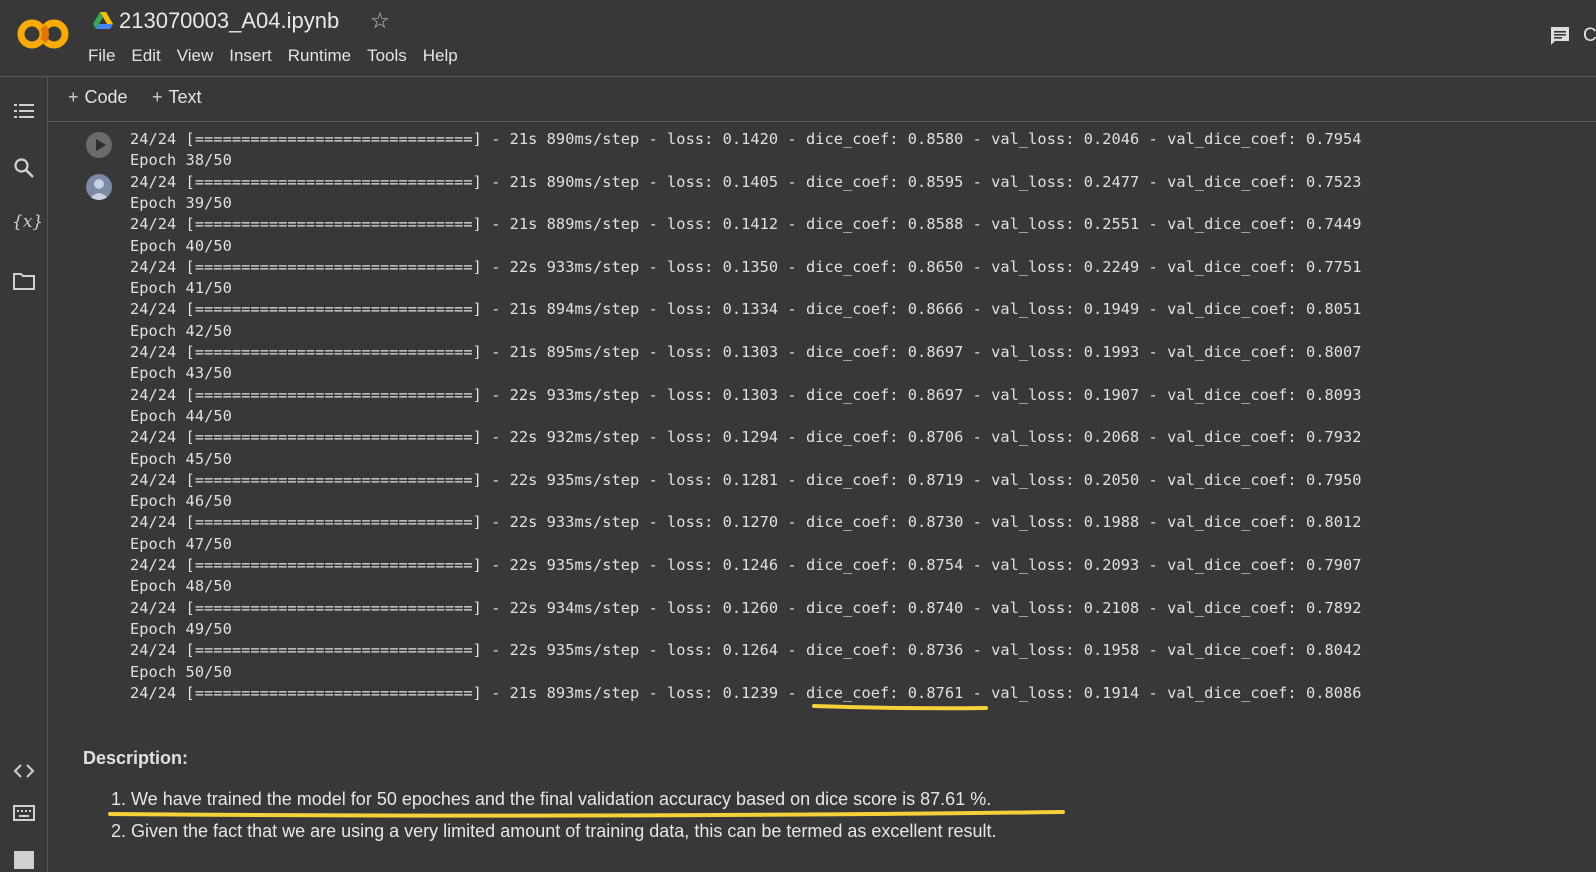 The image size is (1596, 872). I want to click on epoch-line: Epoch 47/50, so click(181, 543).